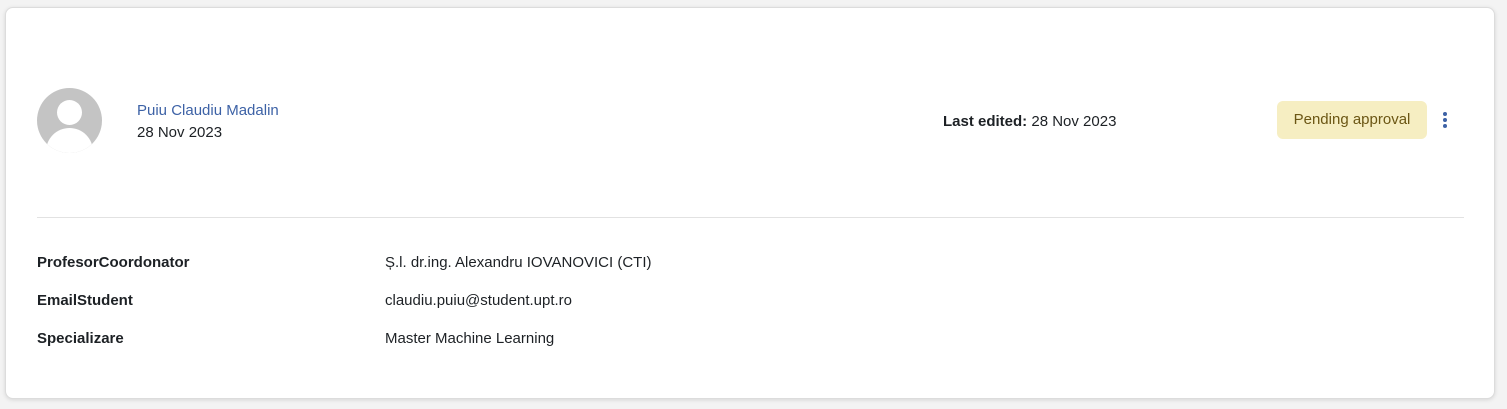 This screenshot has width=1507, height=409. I want to click on author-date: 28 Nov 2023, so click(180, 132).